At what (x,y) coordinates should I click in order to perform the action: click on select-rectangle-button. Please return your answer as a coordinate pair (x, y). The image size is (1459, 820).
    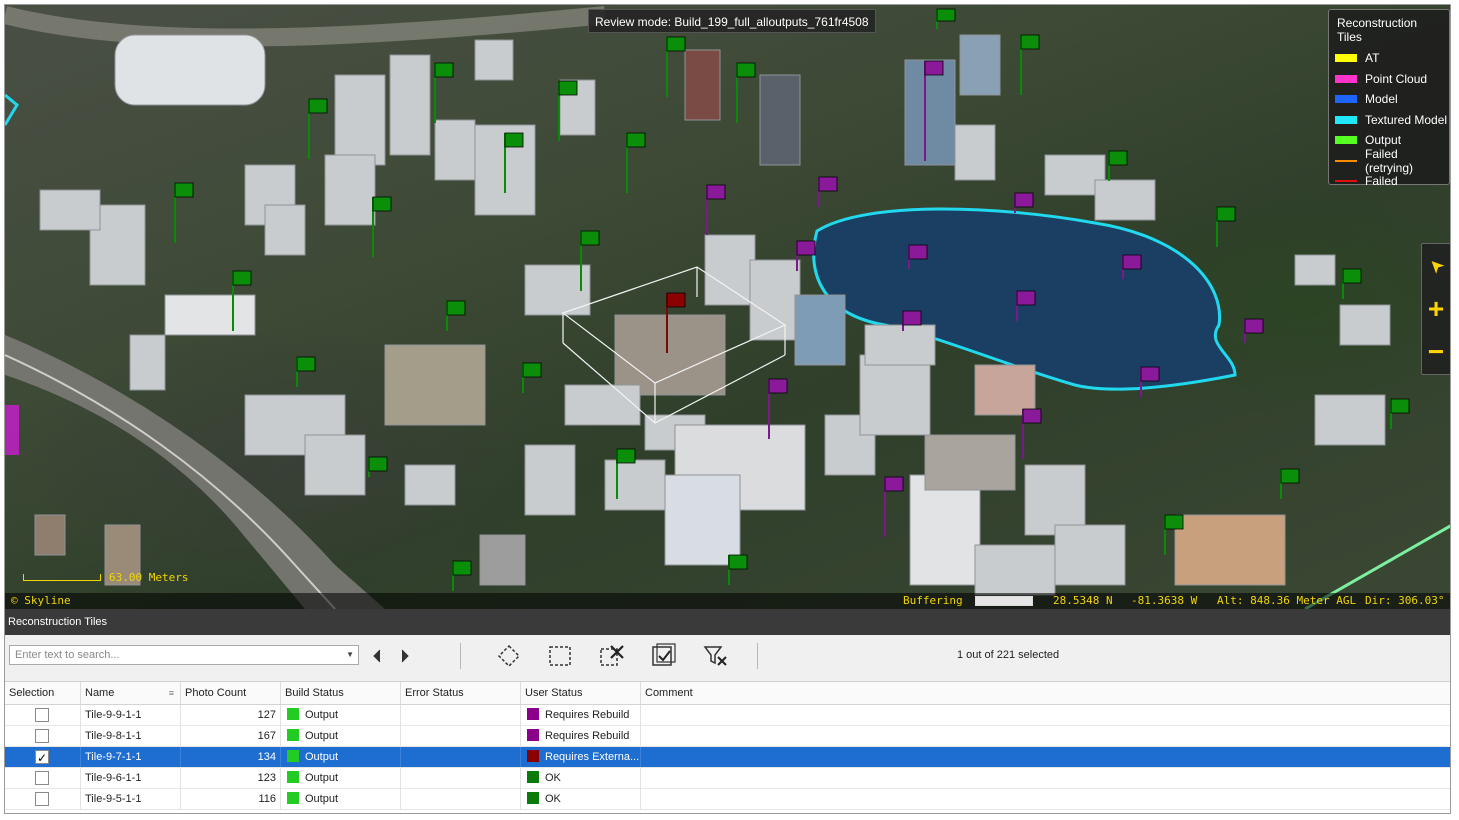
    Looking at the image, I should click on (560, 656).